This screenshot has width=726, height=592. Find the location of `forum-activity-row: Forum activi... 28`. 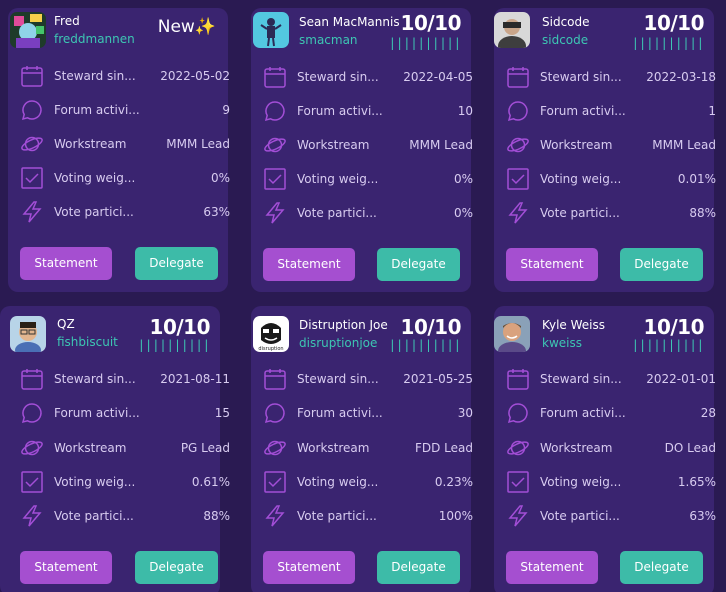

forum-activity-row: Forum activi... 28 is located at coordinates (611, 414).